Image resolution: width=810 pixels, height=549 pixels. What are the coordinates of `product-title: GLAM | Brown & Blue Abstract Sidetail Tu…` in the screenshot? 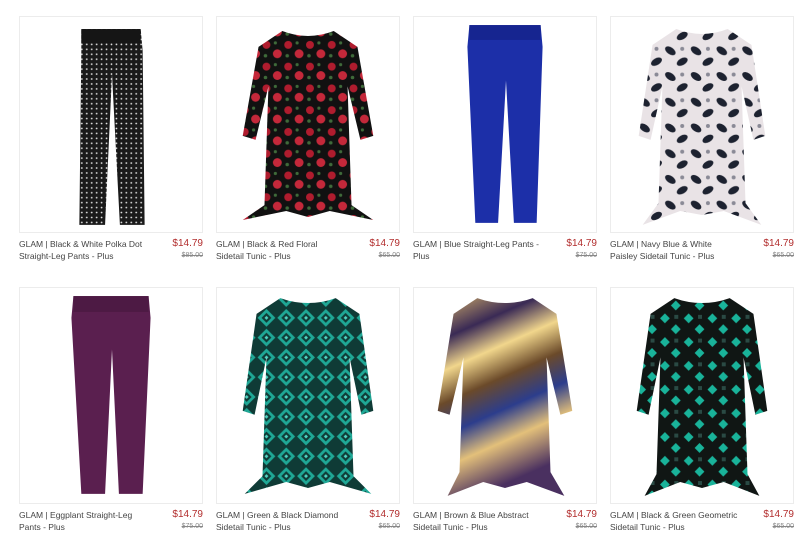 It's located at (477, 521).